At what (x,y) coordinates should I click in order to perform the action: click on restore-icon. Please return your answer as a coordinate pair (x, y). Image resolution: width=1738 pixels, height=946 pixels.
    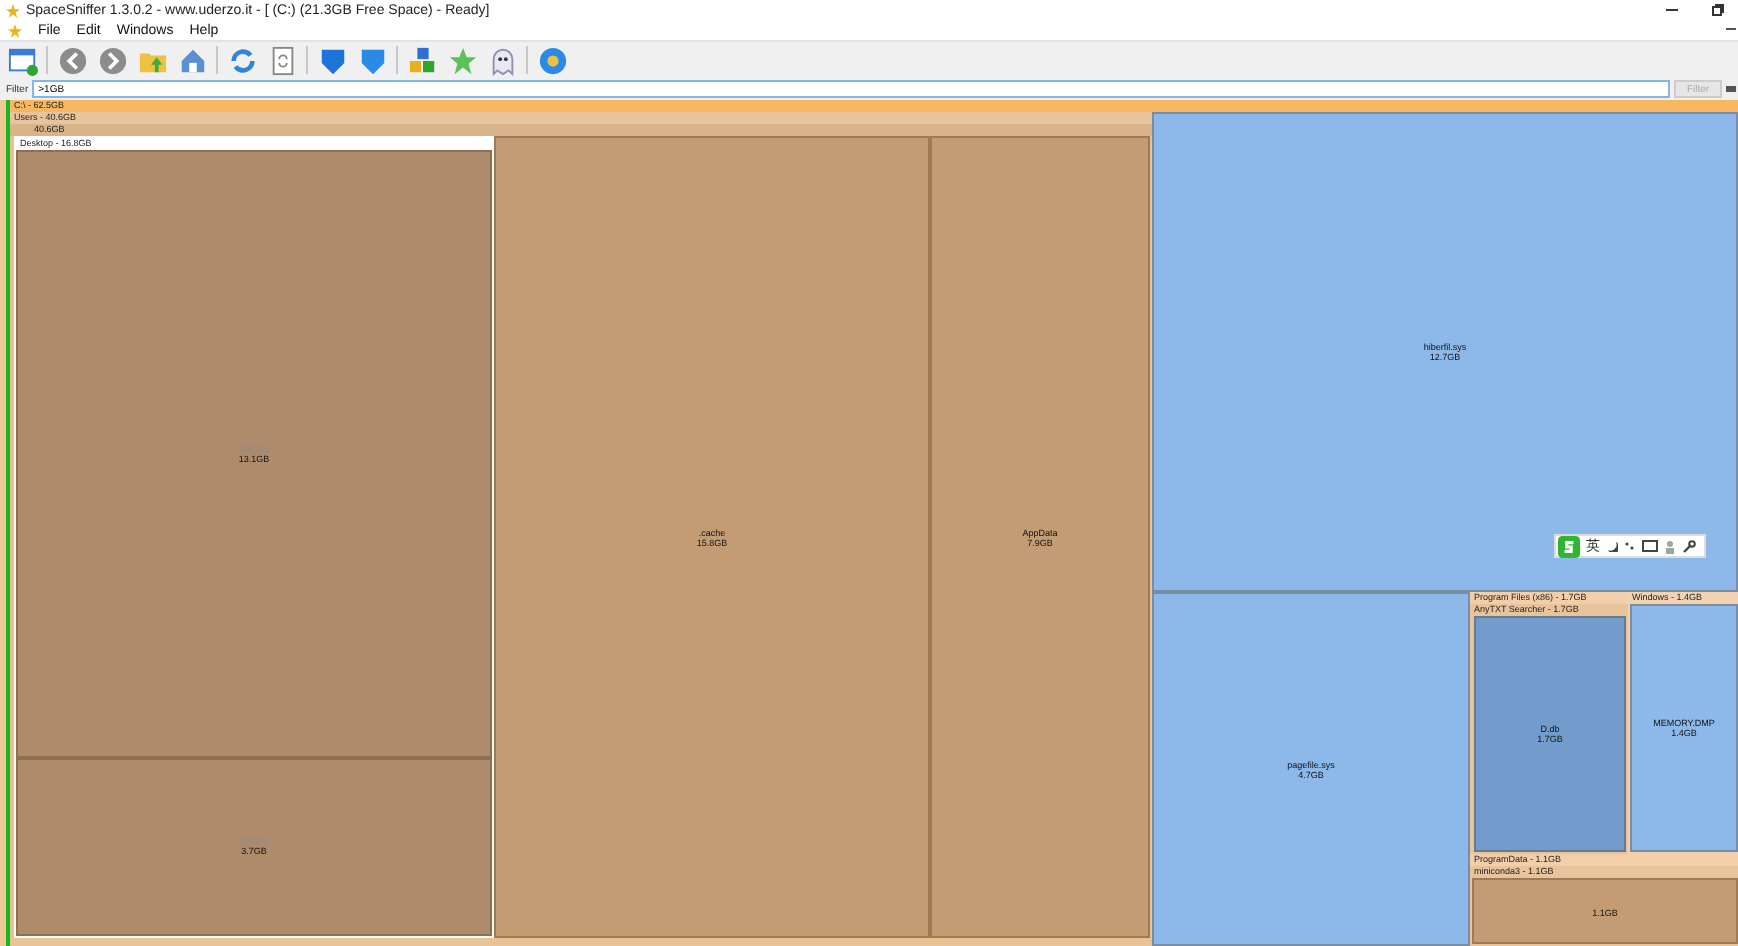
    Looking at the image, I should click on (1718, 10).